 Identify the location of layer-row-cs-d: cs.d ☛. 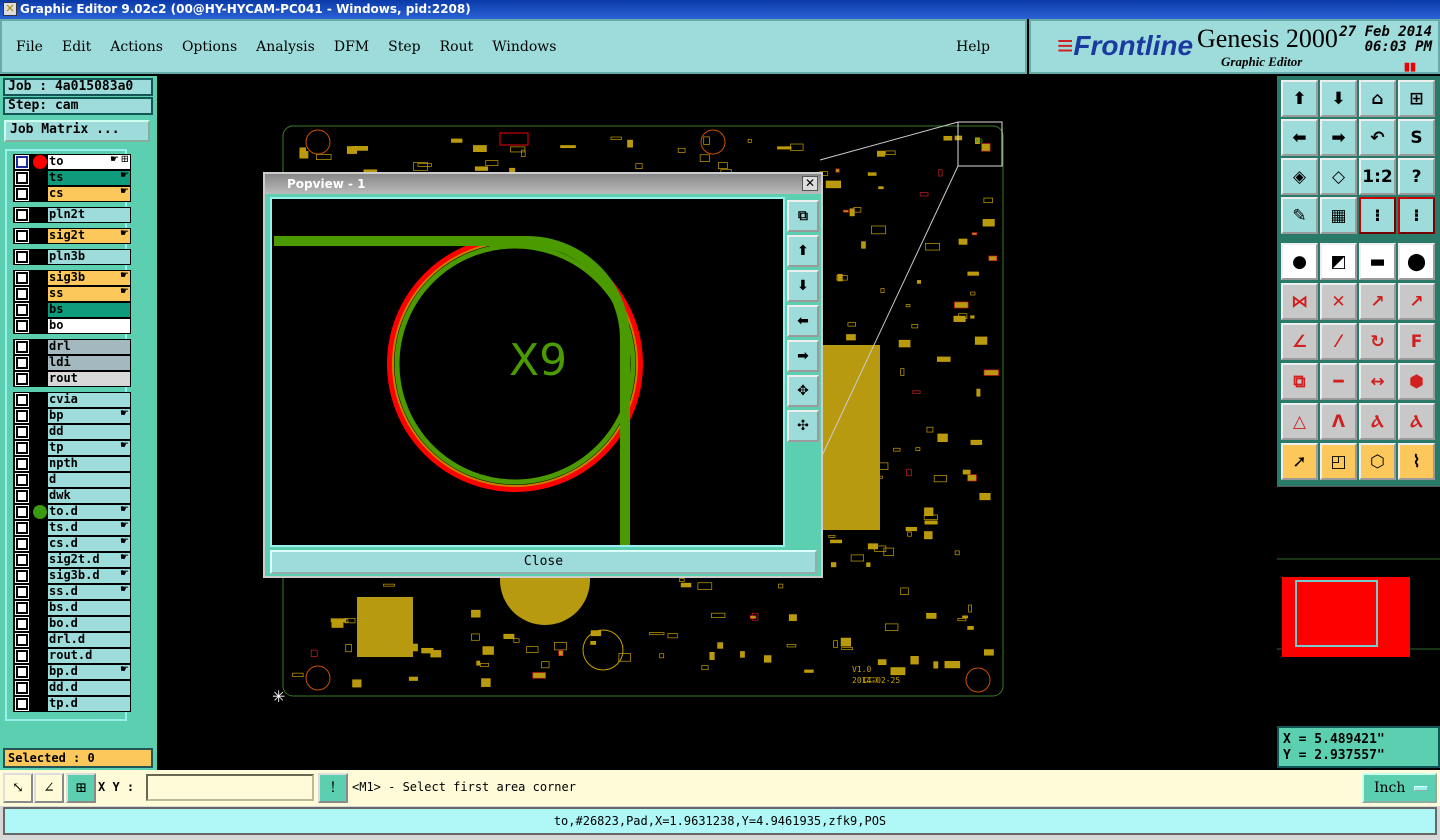
(72, 544).